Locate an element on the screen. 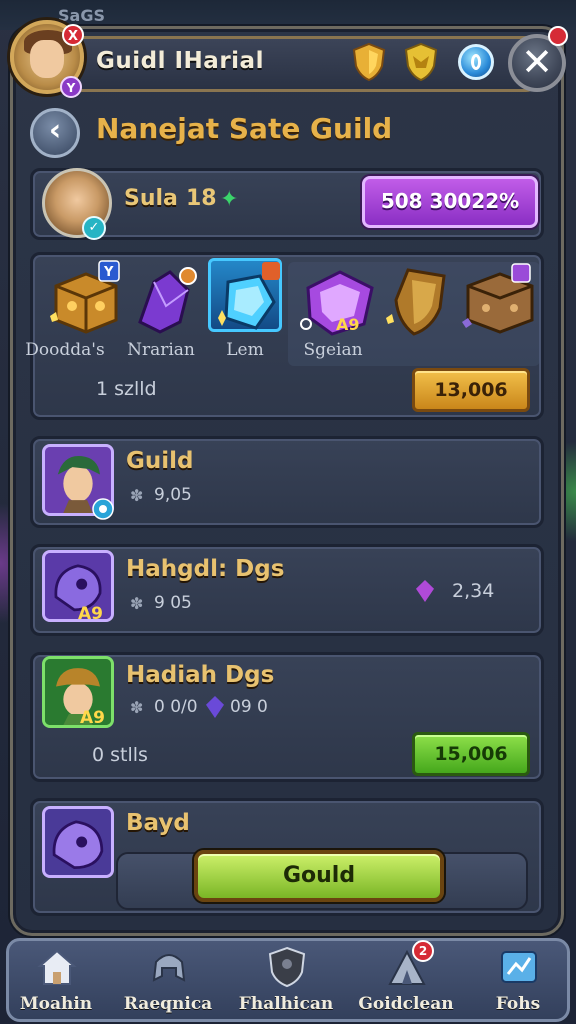 Image resolution: width=576 pixels, height=1024 pixels. shield-dark-icon is located at coordinates (287, 967).